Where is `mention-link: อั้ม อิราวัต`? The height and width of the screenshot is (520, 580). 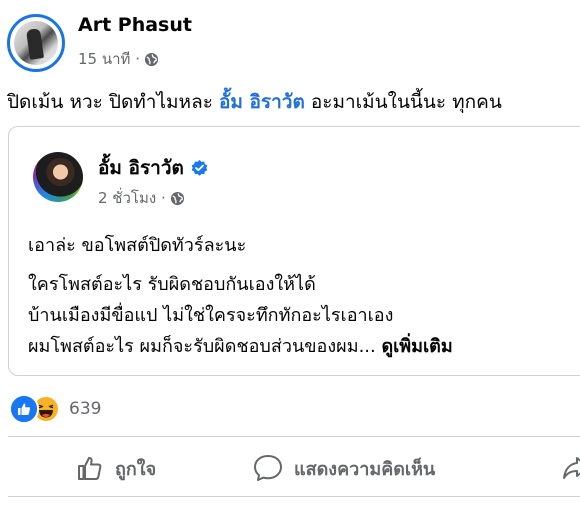
mention-link: อั้ม อิราวัต is located at coordinates (262, 102).